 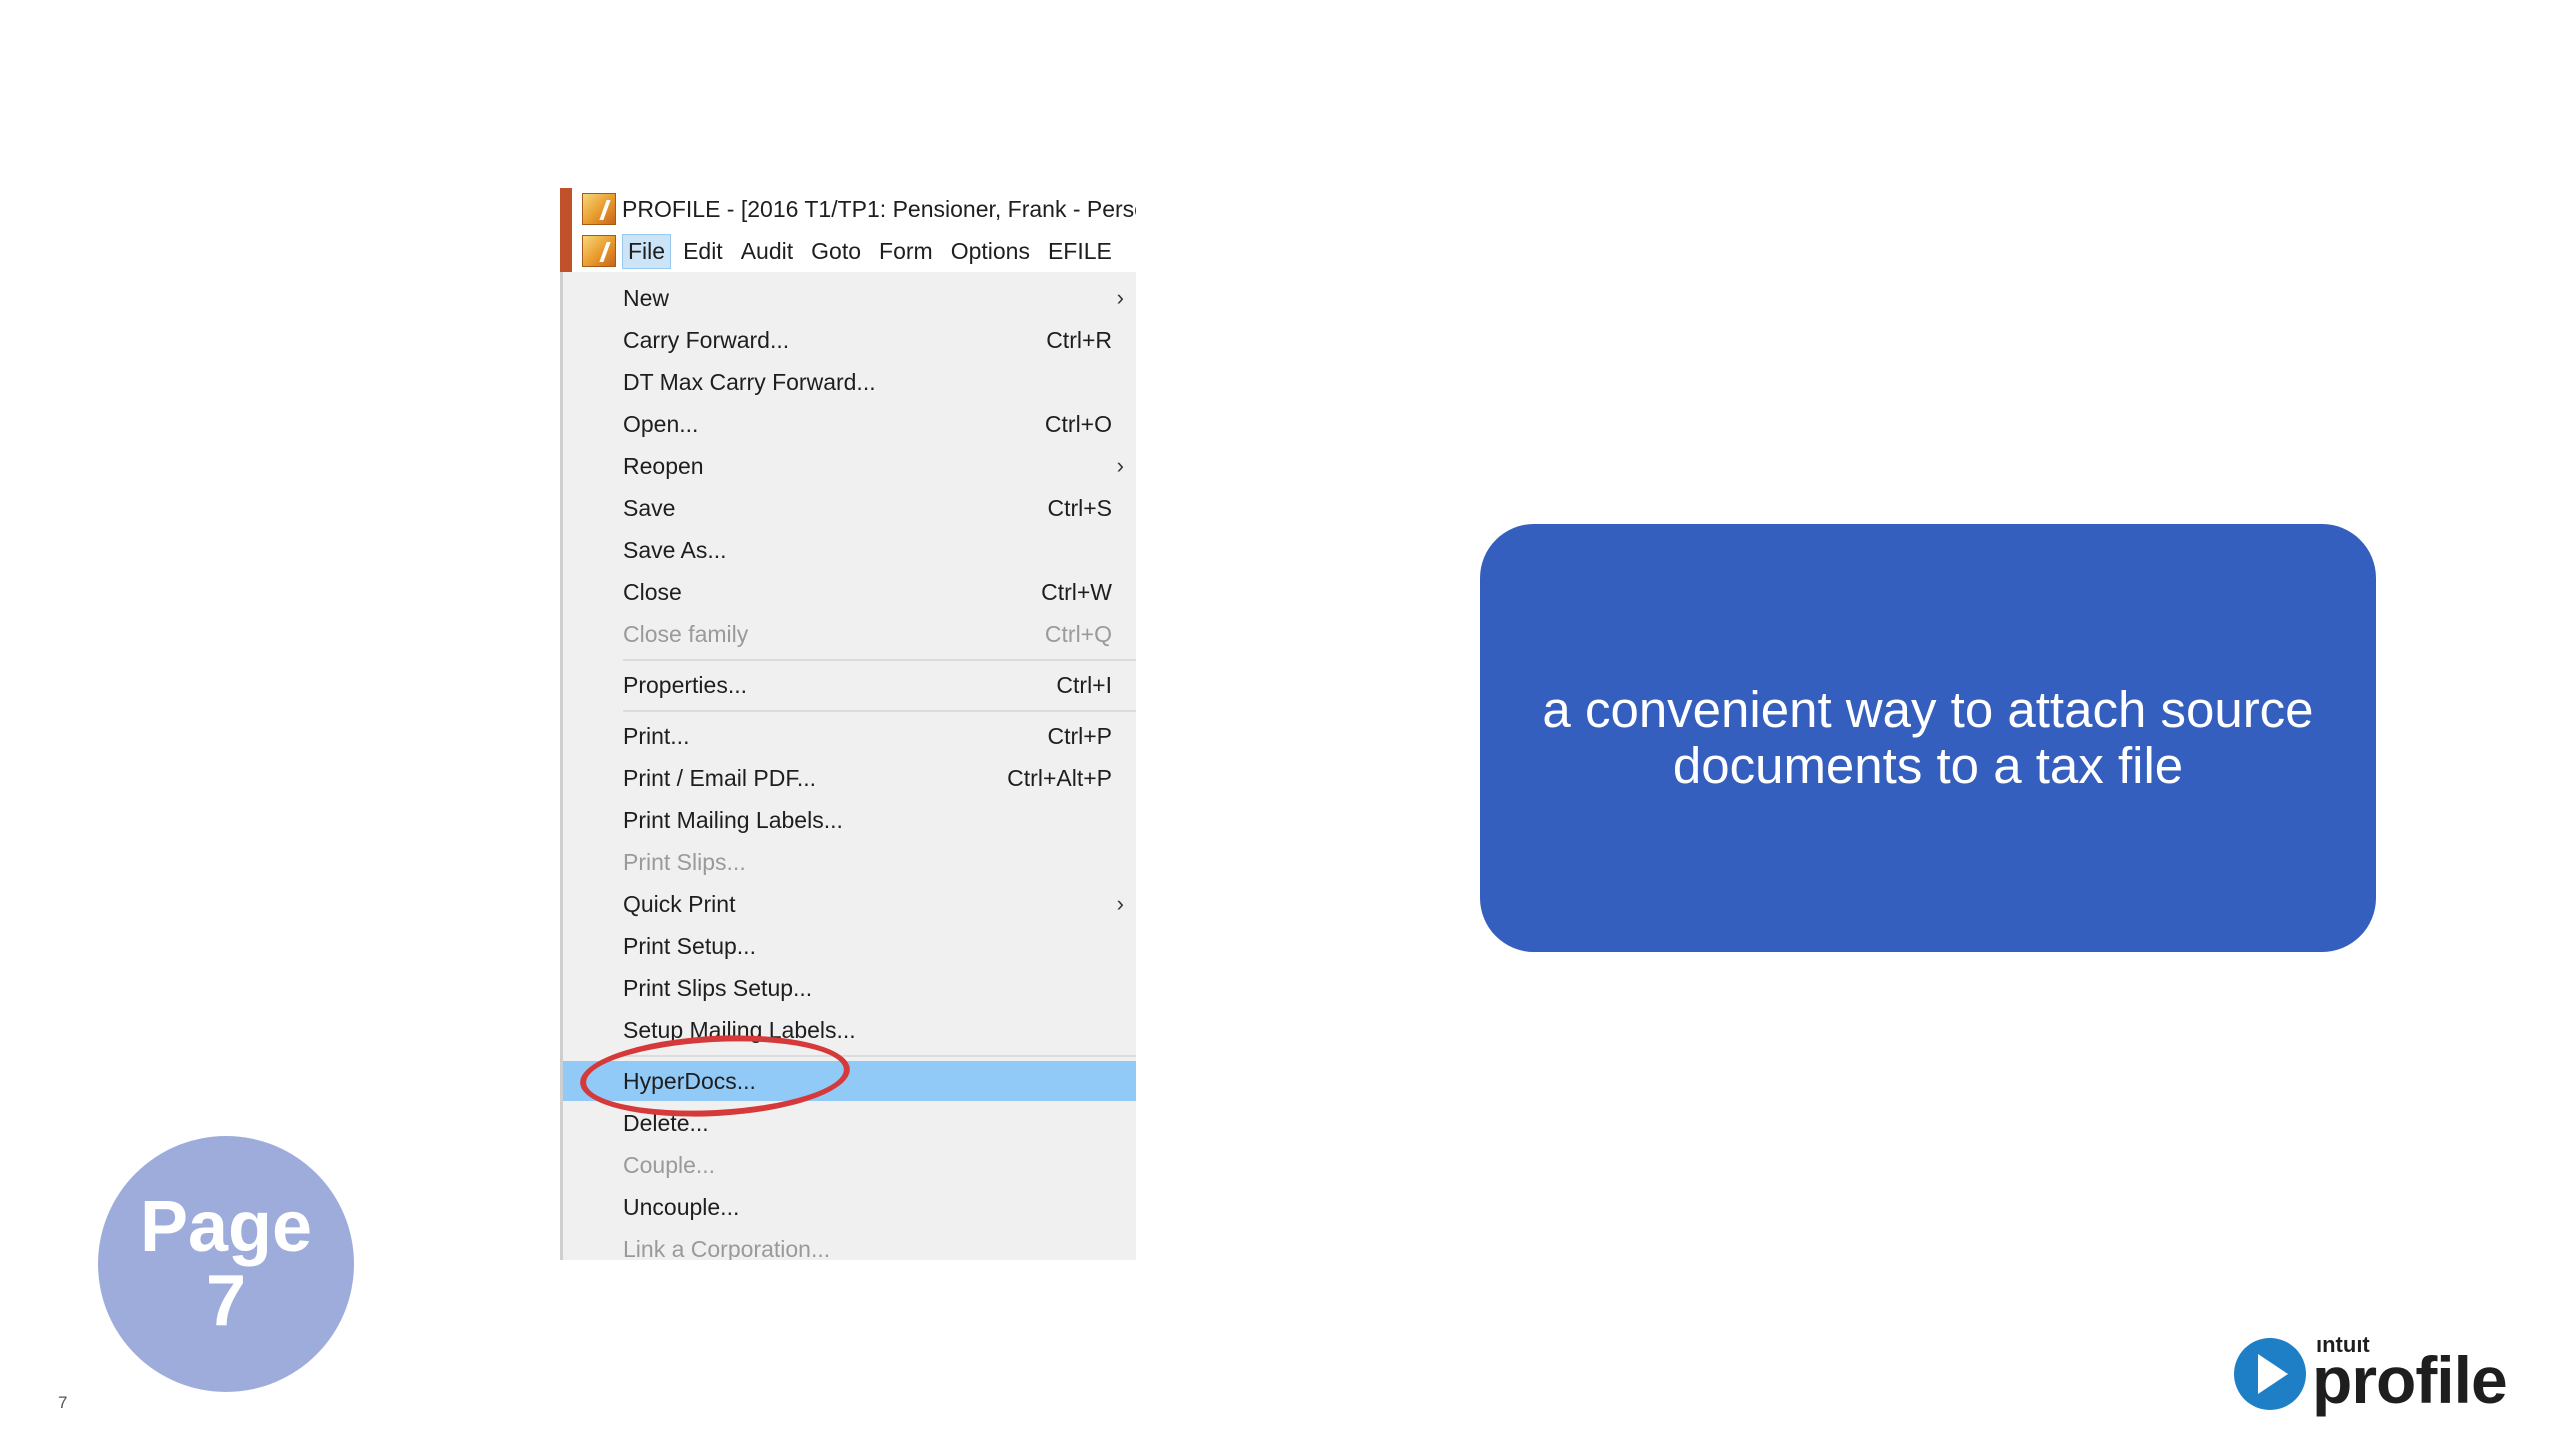 What do you see at coordinates (990, 251) in the screenshot?
I see `menu-options: Options` at bounding box center [990, 251].